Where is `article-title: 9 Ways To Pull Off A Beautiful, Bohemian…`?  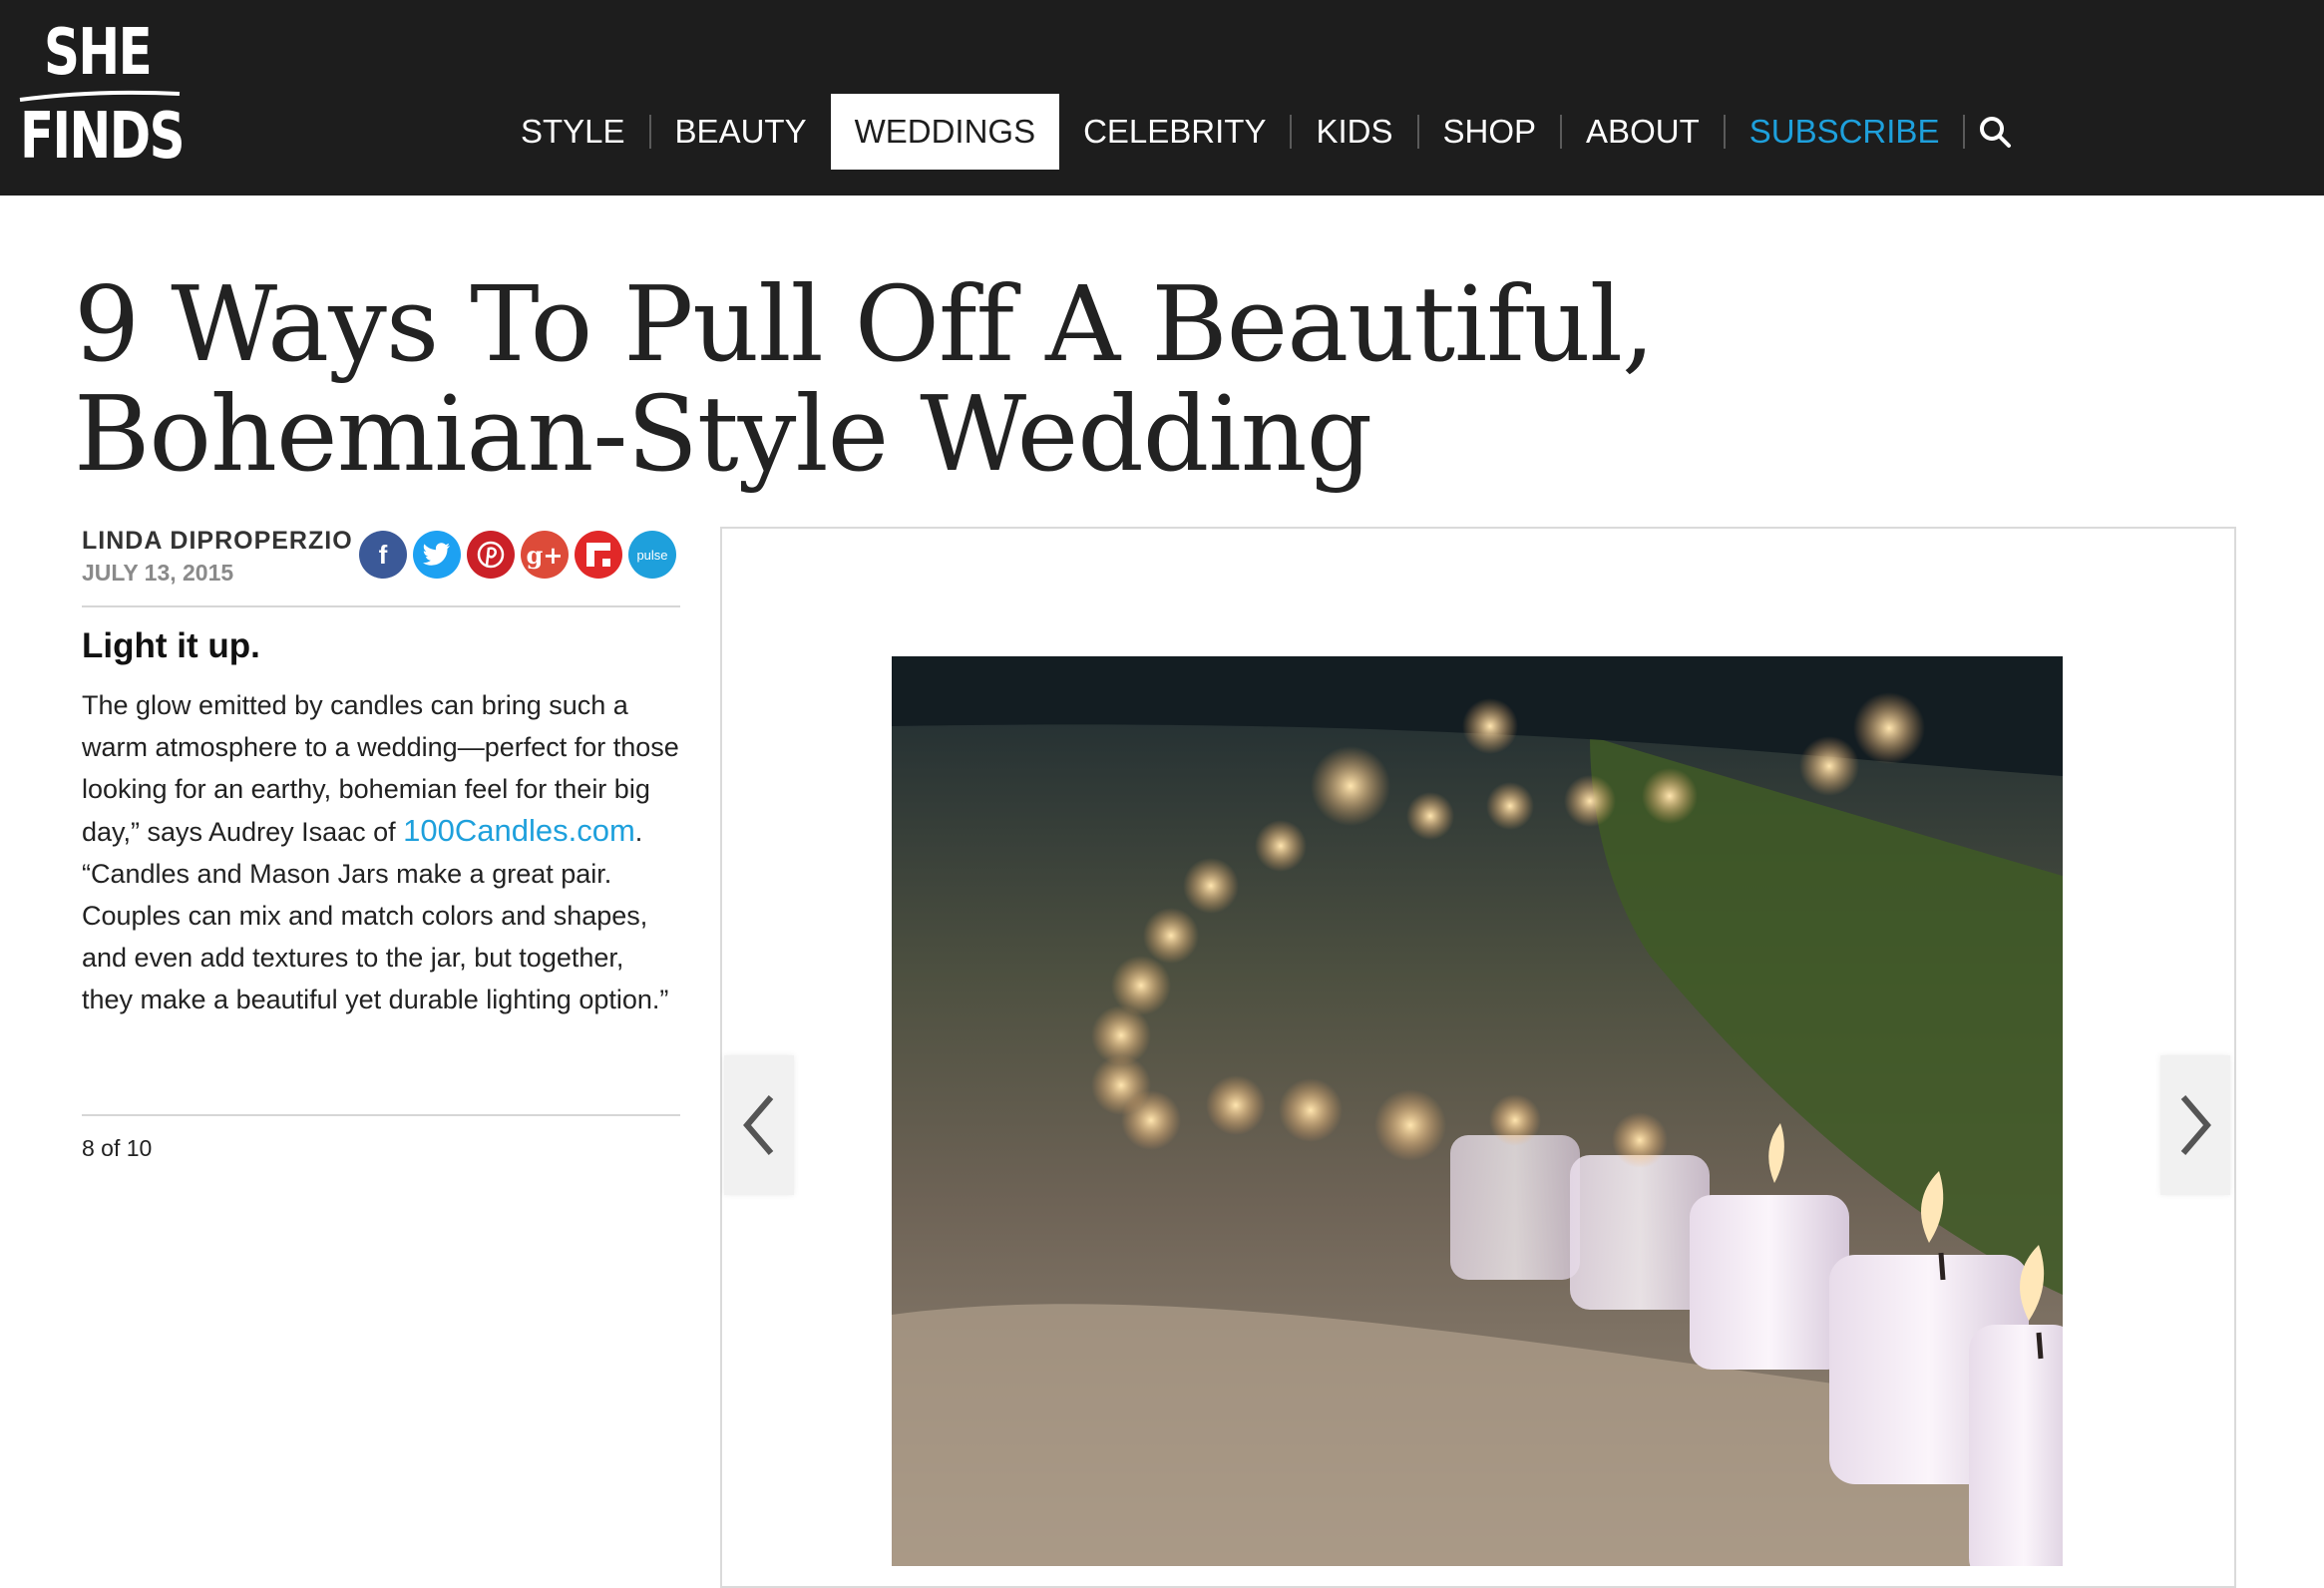 article-title: 9 Ways To Pull Off A Beautiful, Bohemian… is located at coordinates (864, 379).